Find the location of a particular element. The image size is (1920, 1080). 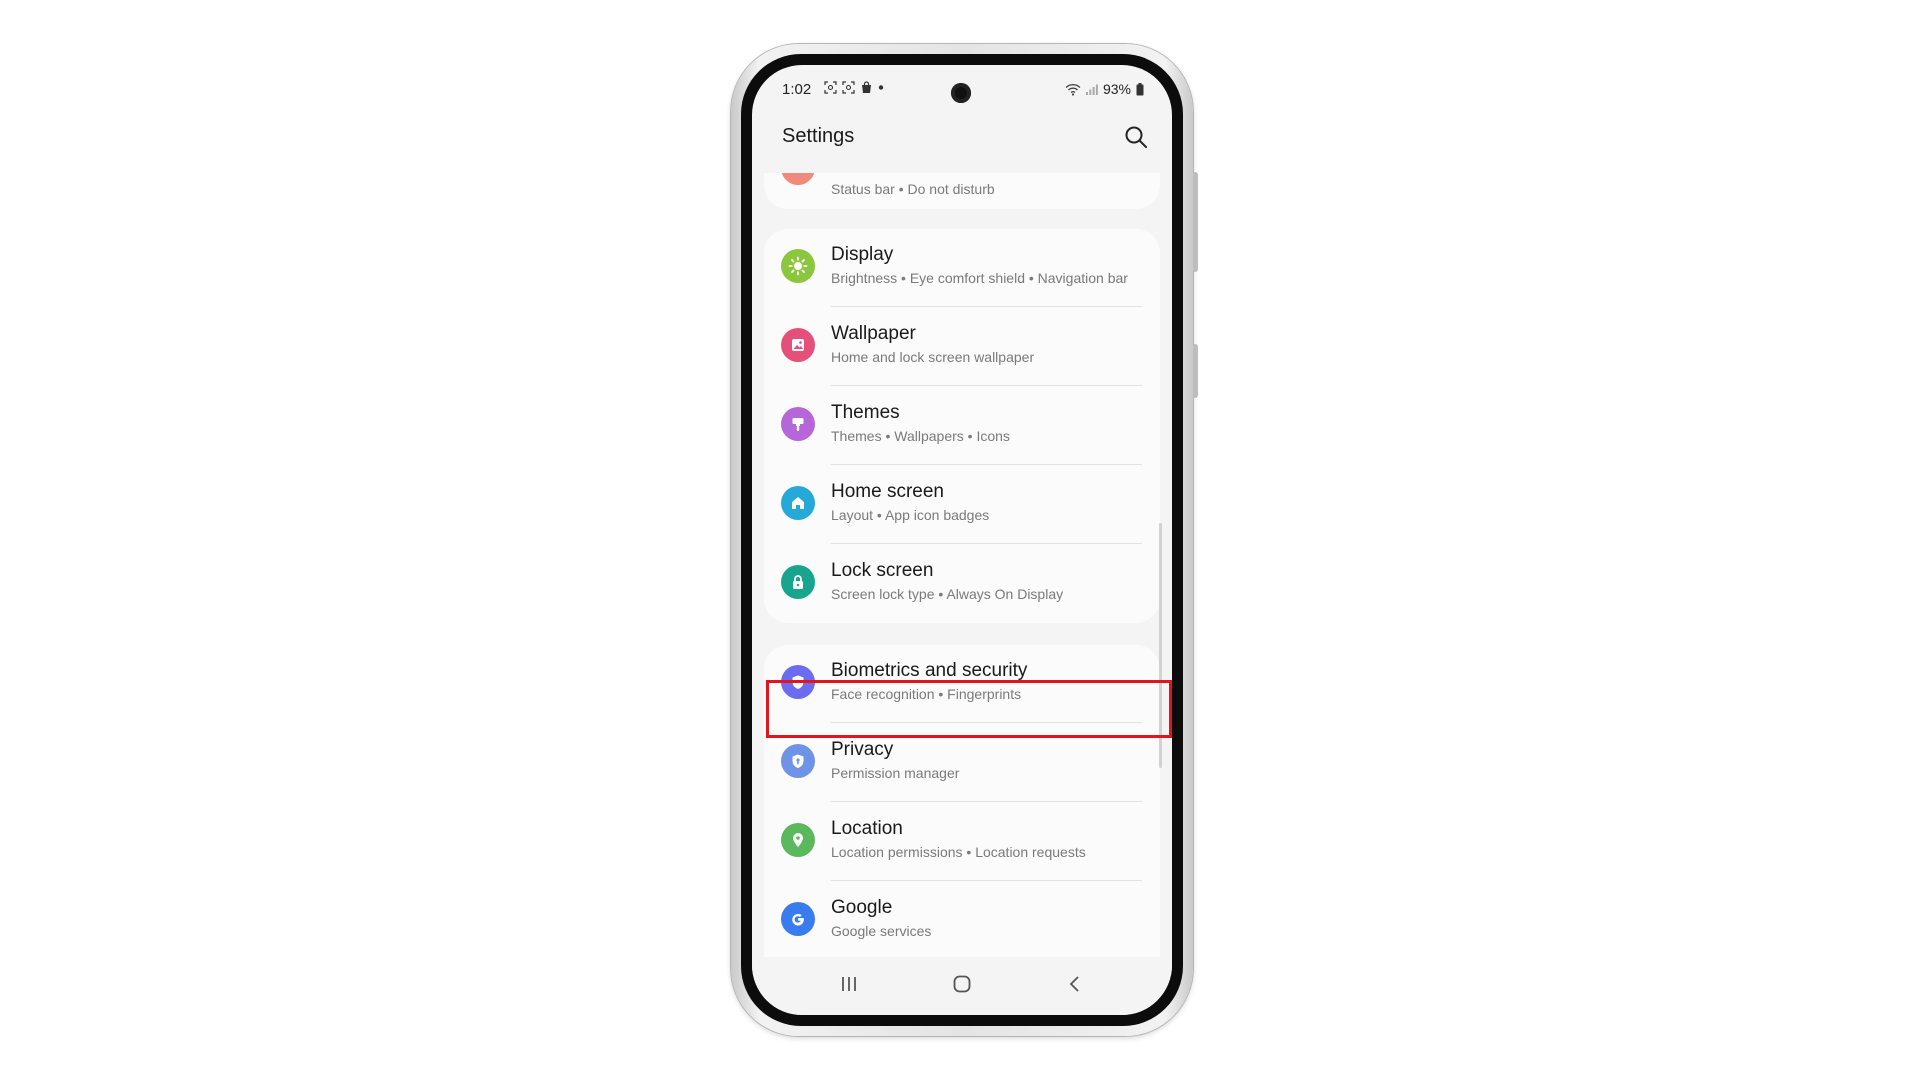

settings-item-title: Wallpaper is located at coordinates (873, 333).